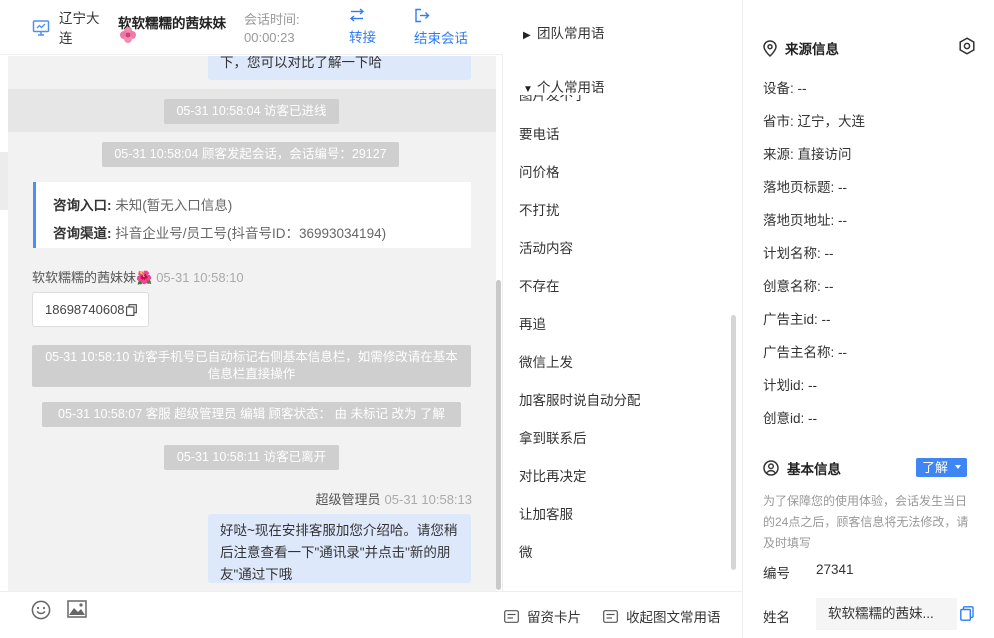 Image resolution: width=994 pixels, height=638 pixels. Describe the element at coordinates (554, 617) in the screenshot. I see `lead-card-label: 留资卡片` at that location.